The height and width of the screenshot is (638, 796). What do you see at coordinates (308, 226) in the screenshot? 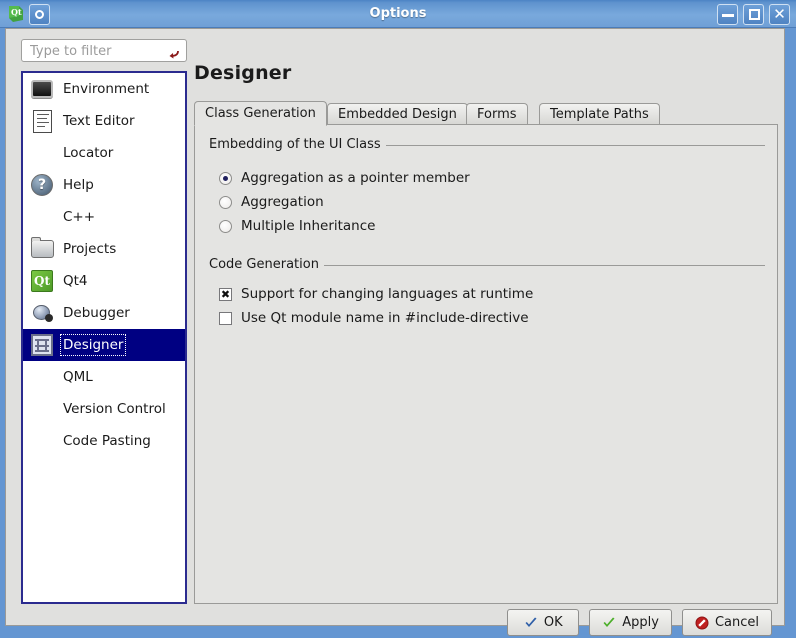
I see `radio-label: Multiple Inheritance` at bounding box center [308, 226].